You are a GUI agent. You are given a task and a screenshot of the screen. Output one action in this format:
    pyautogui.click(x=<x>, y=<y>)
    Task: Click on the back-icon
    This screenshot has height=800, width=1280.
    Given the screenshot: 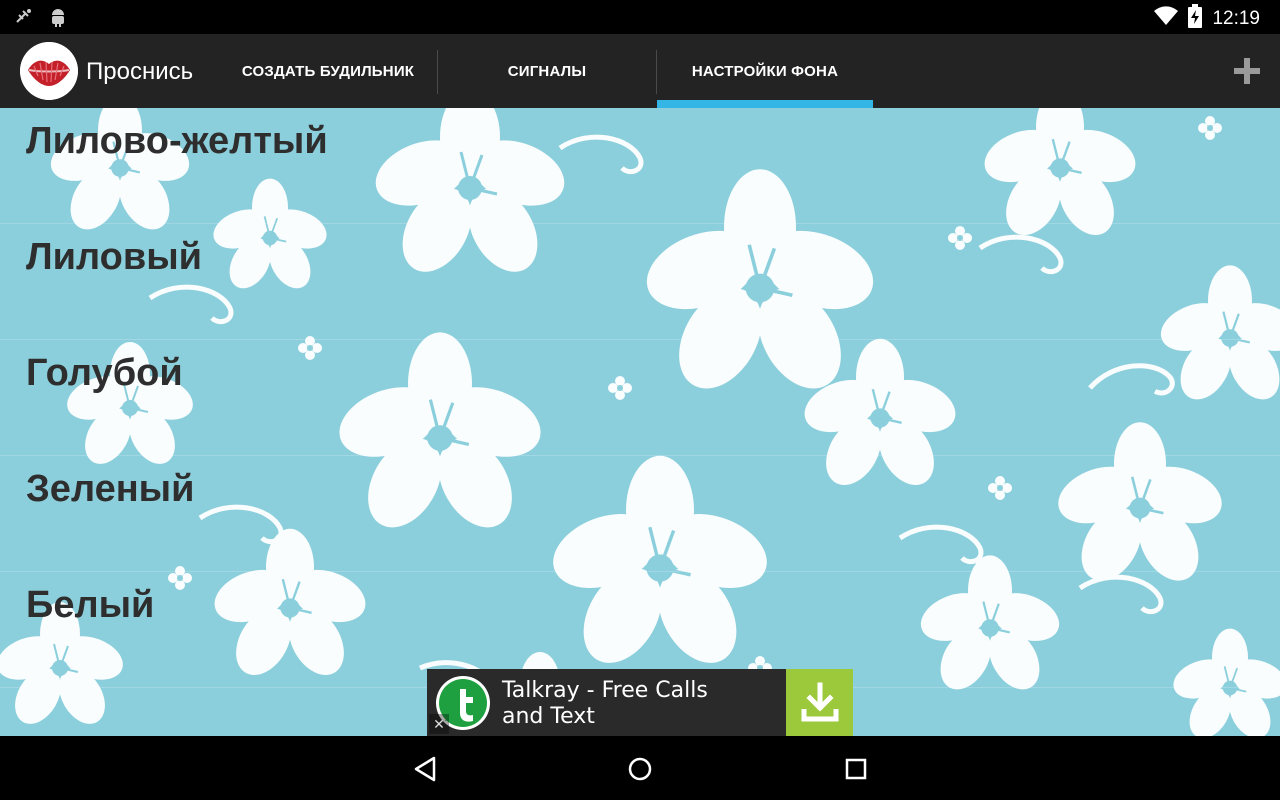 What is the action you would take?
    pyautogui.click(x=425, y=769)
    